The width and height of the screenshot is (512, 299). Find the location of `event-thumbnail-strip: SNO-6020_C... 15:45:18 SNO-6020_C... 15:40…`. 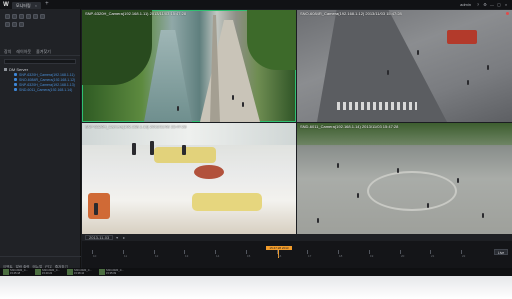

event-thumbnail-strip: SNO-6020_C... 15:45:18 SNO-6020_C... 15:40… is located at coordinates (256, 272).